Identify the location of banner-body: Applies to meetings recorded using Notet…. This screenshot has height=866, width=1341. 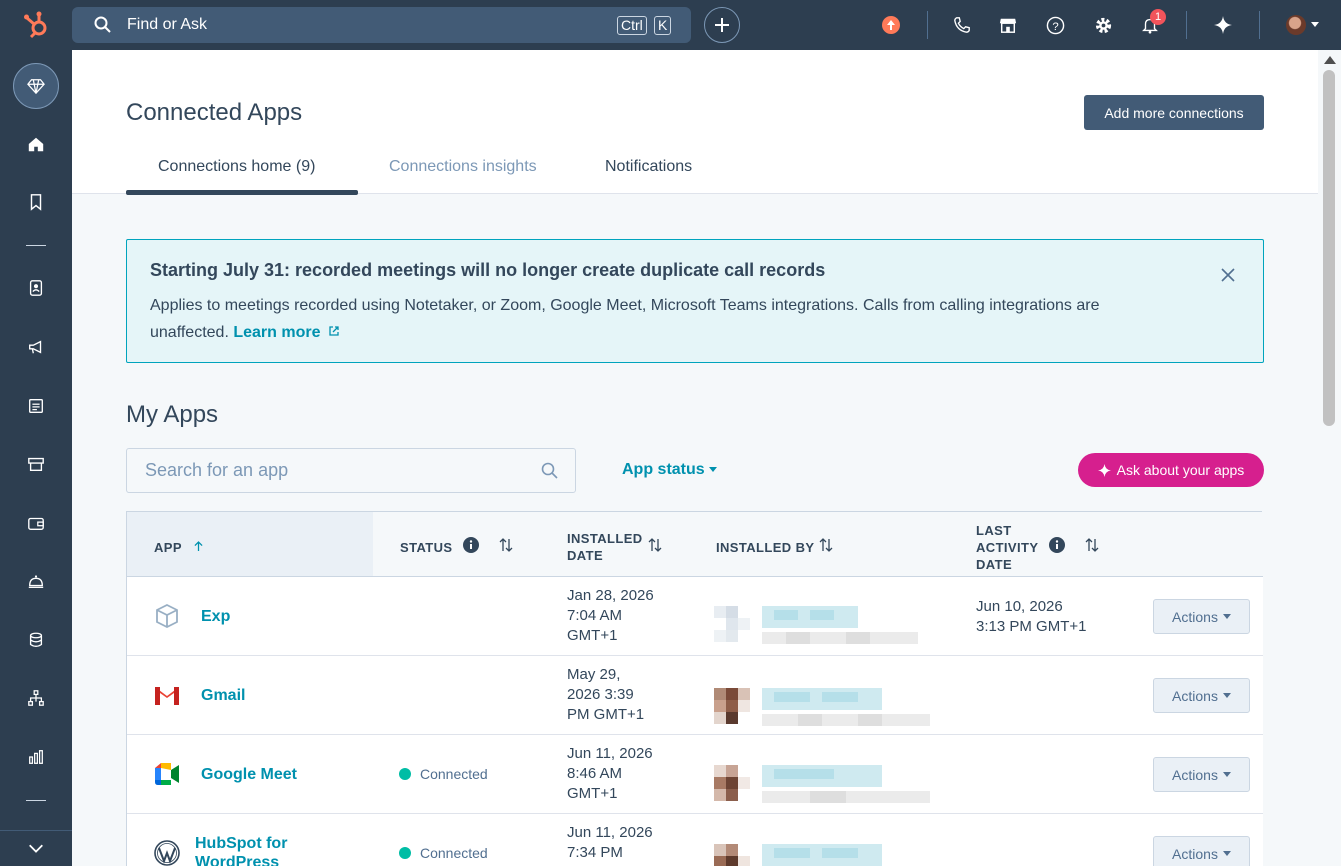
(660, 319).